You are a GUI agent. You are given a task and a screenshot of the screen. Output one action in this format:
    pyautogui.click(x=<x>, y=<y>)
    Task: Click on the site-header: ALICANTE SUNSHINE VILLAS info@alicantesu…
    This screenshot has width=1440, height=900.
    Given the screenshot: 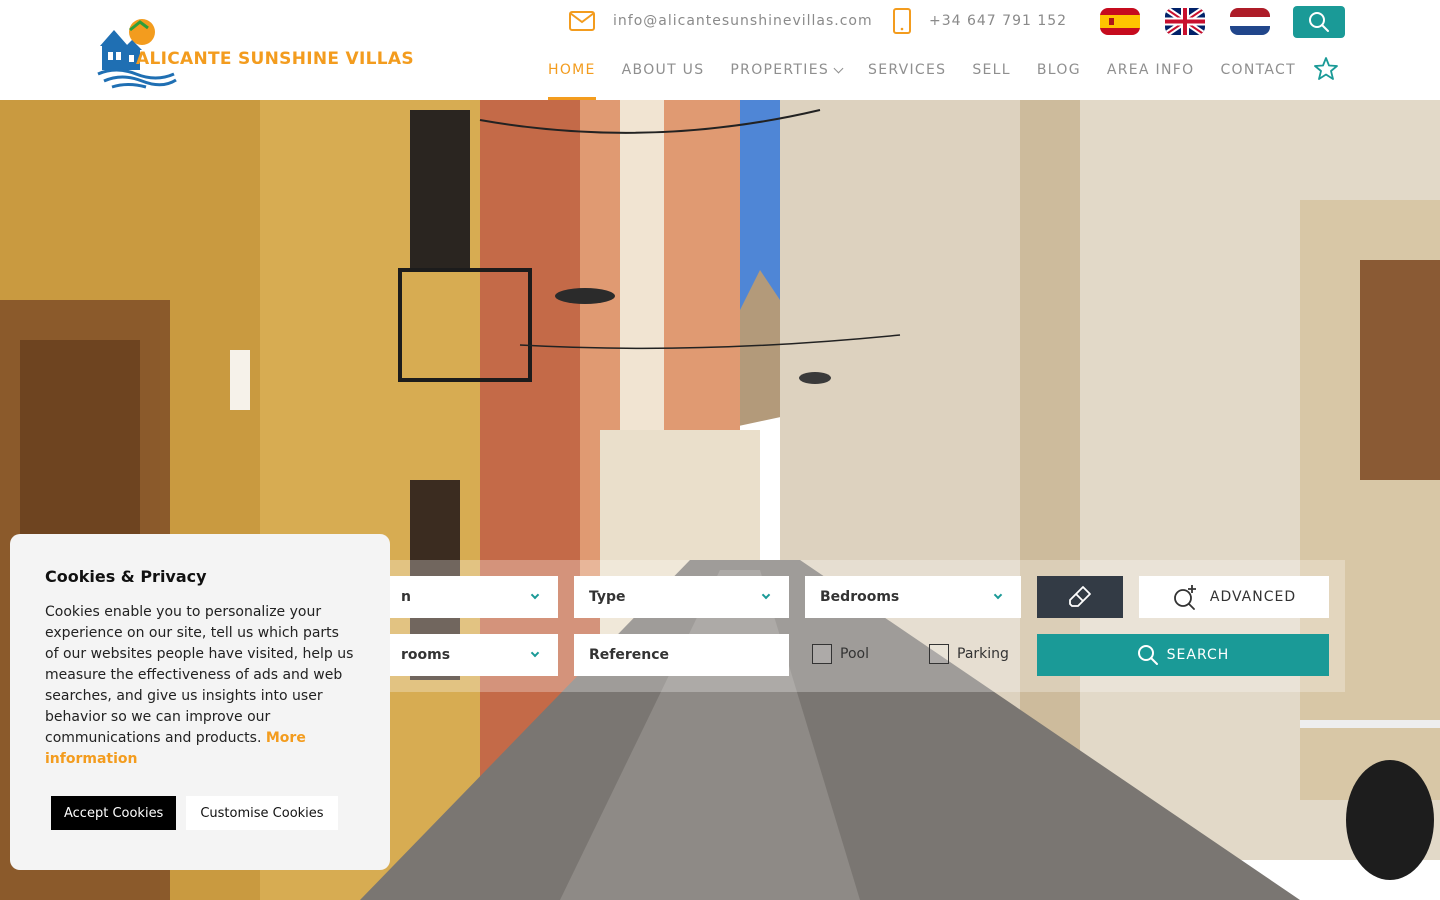 What is the action you would take?
    pyautogui.click(x=720, y=50)
    